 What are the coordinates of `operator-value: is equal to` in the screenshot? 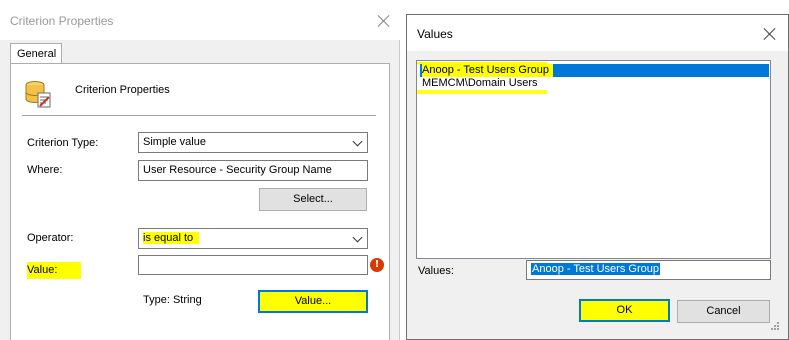 It's located at (171, 238).